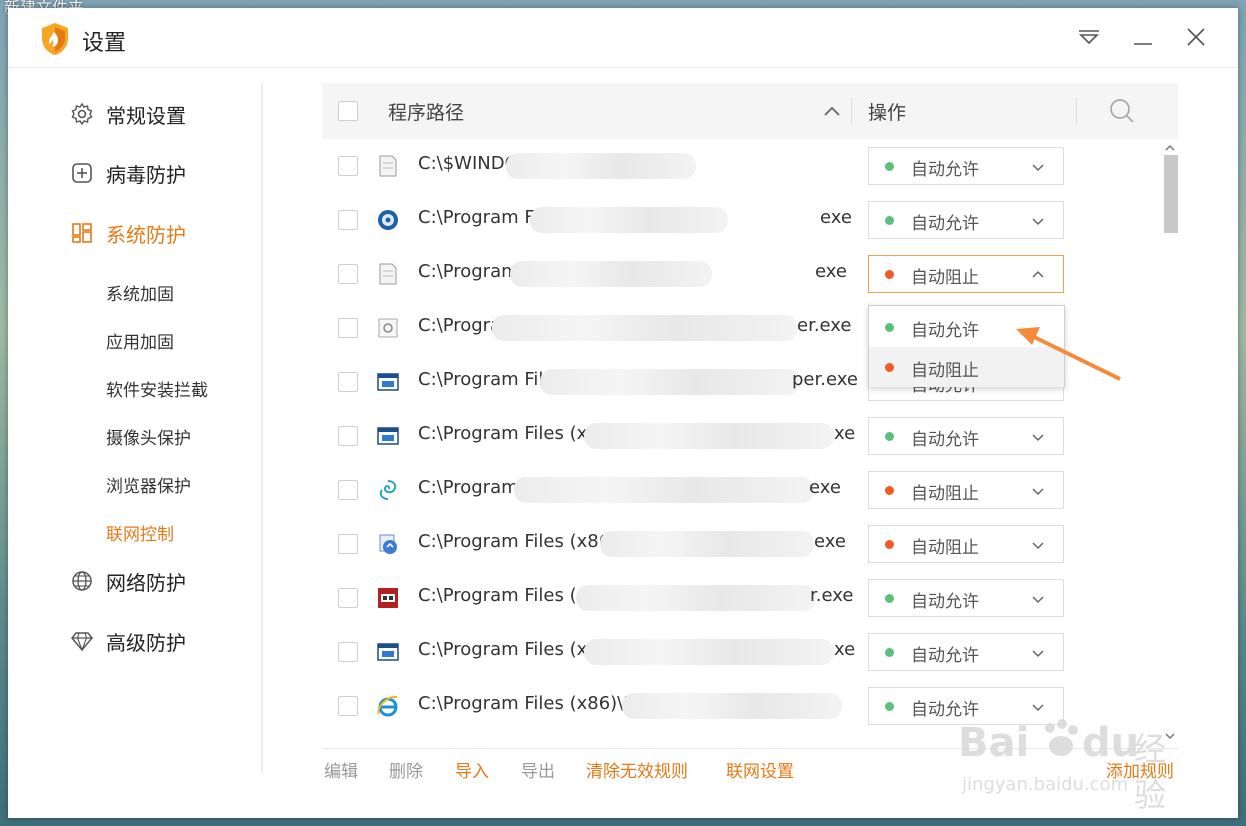 This screenshot has height=826, width=1246. What do you see at coordinates (157, 391) in the screenshot?
I see `subitem-install-block: 软件安装拦截` at bounding box center [157, 391].